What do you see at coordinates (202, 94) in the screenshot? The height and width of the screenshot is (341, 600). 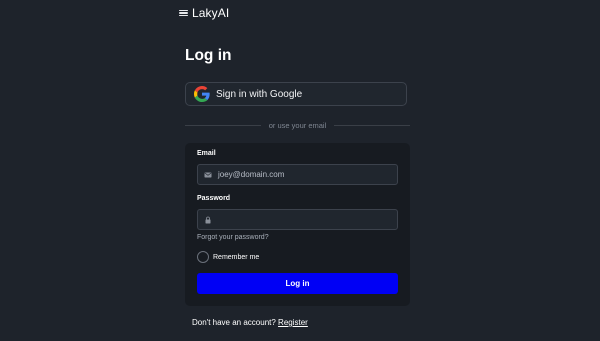 I see `google-g-icon` at bounding box center [202, 94].